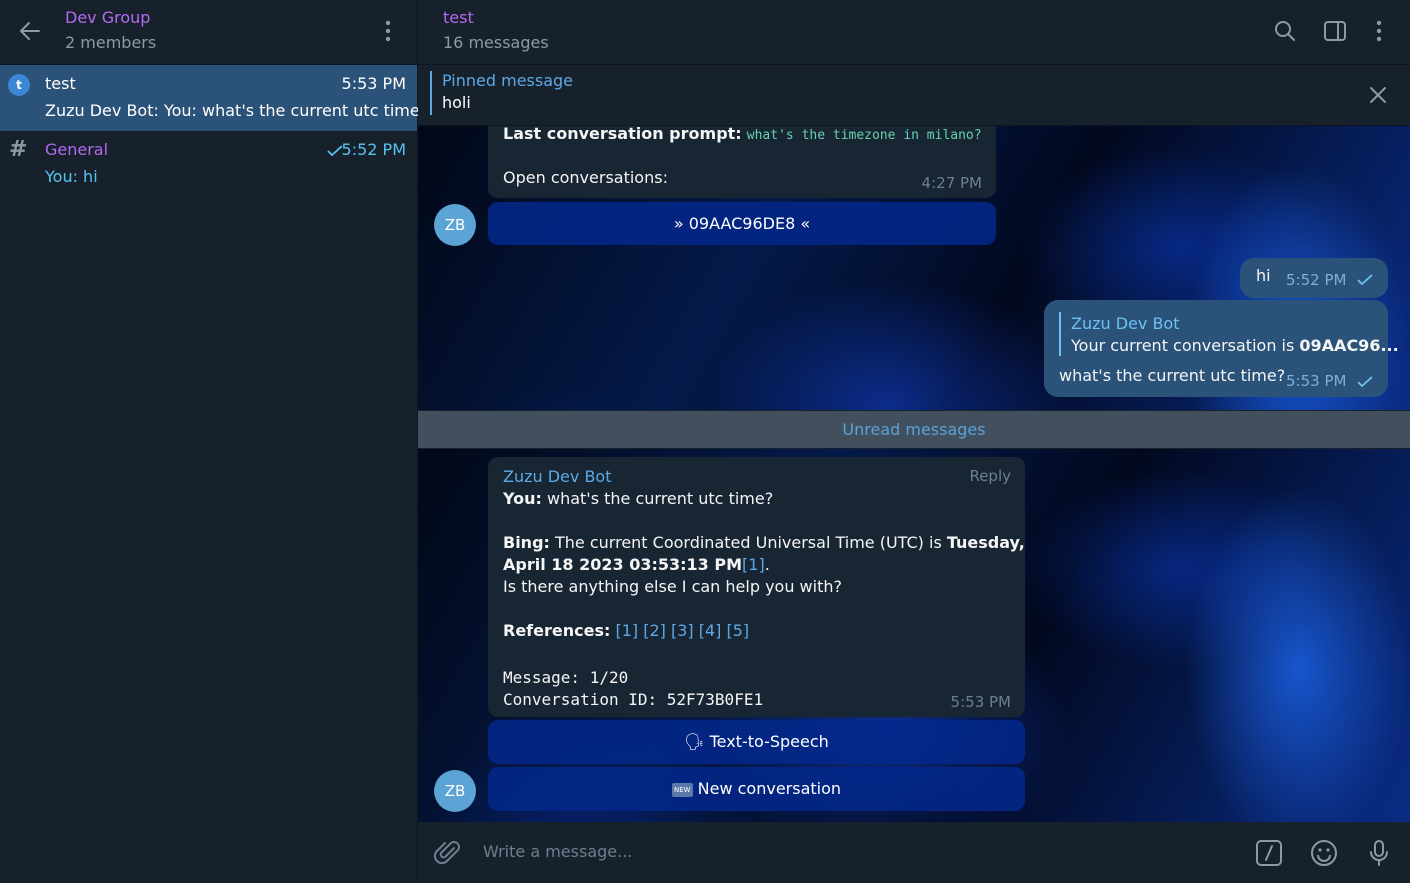  Describe the element at coordinates (522, 498) in the screenshot. I see `you-label: You:` at that location.